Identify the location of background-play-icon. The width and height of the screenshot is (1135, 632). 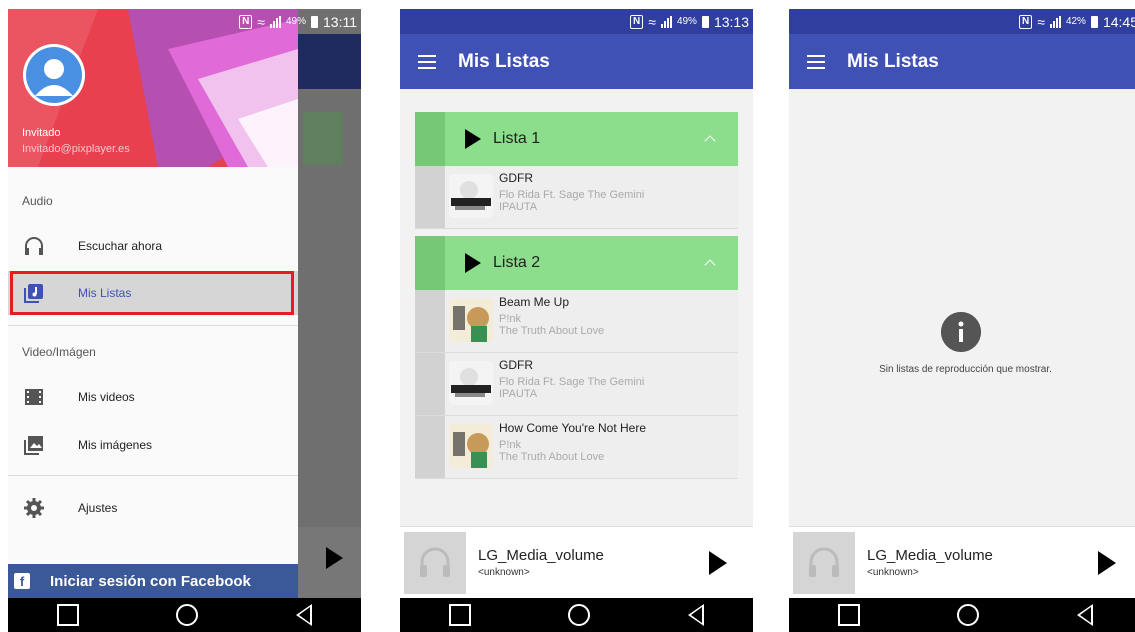
(334, 558).